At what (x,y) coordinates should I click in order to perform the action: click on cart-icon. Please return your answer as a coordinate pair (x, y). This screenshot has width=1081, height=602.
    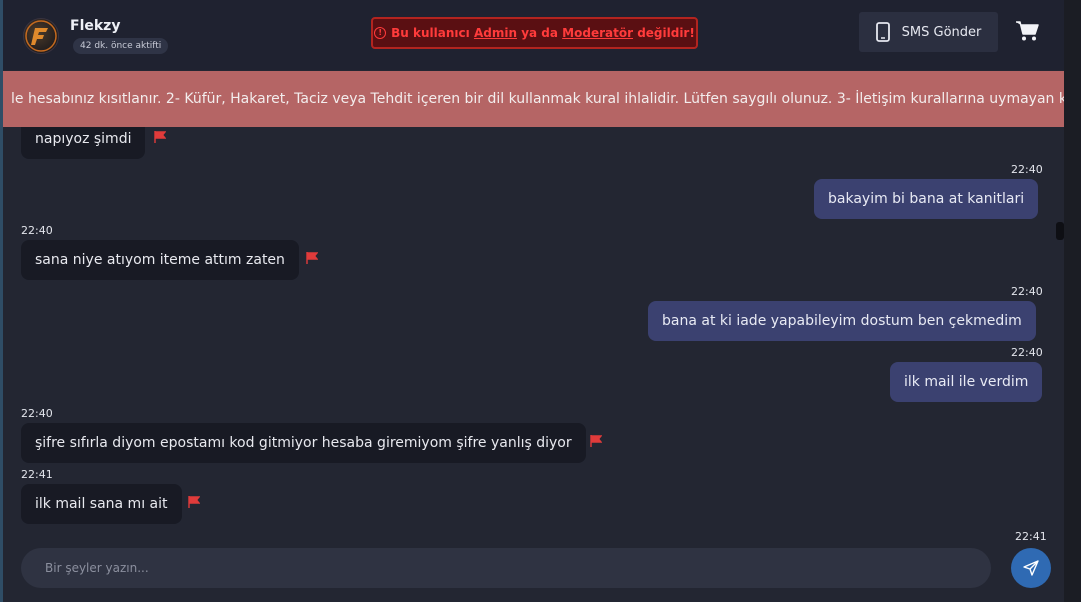
    Looking at the image, I should click on (1027, 31).